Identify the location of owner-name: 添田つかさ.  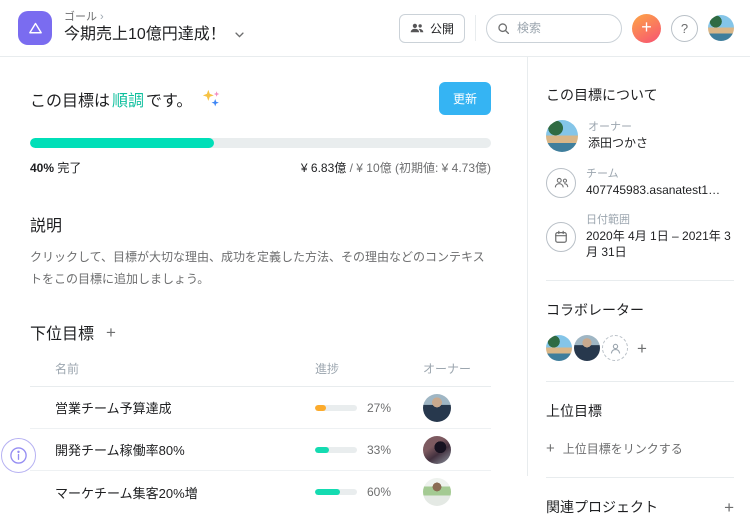
(618, 143).